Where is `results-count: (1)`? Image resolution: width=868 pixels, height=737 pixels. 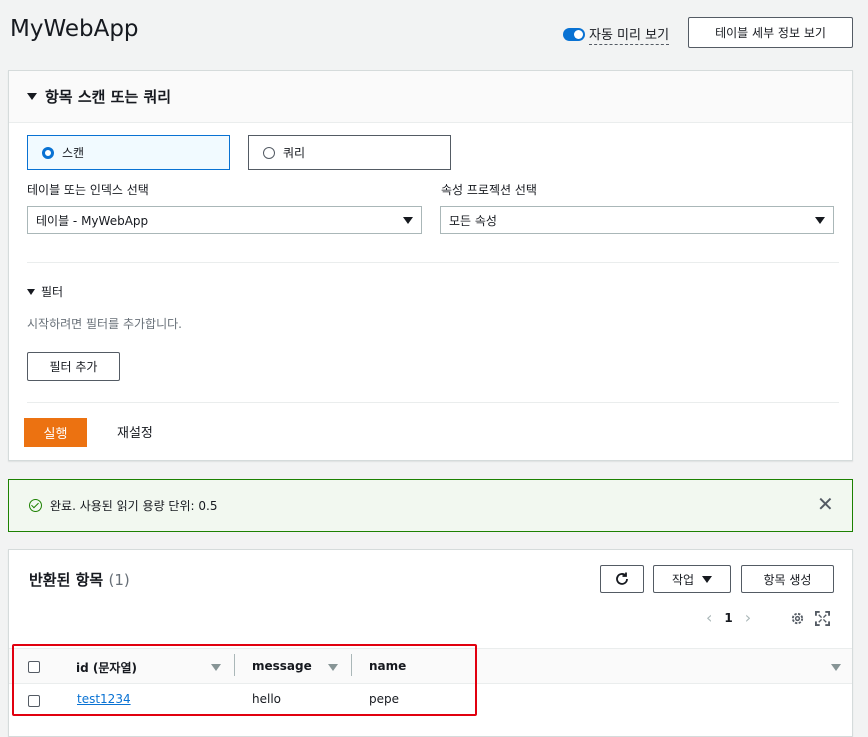 results-count: (1) is located at coordinates (119, 580).